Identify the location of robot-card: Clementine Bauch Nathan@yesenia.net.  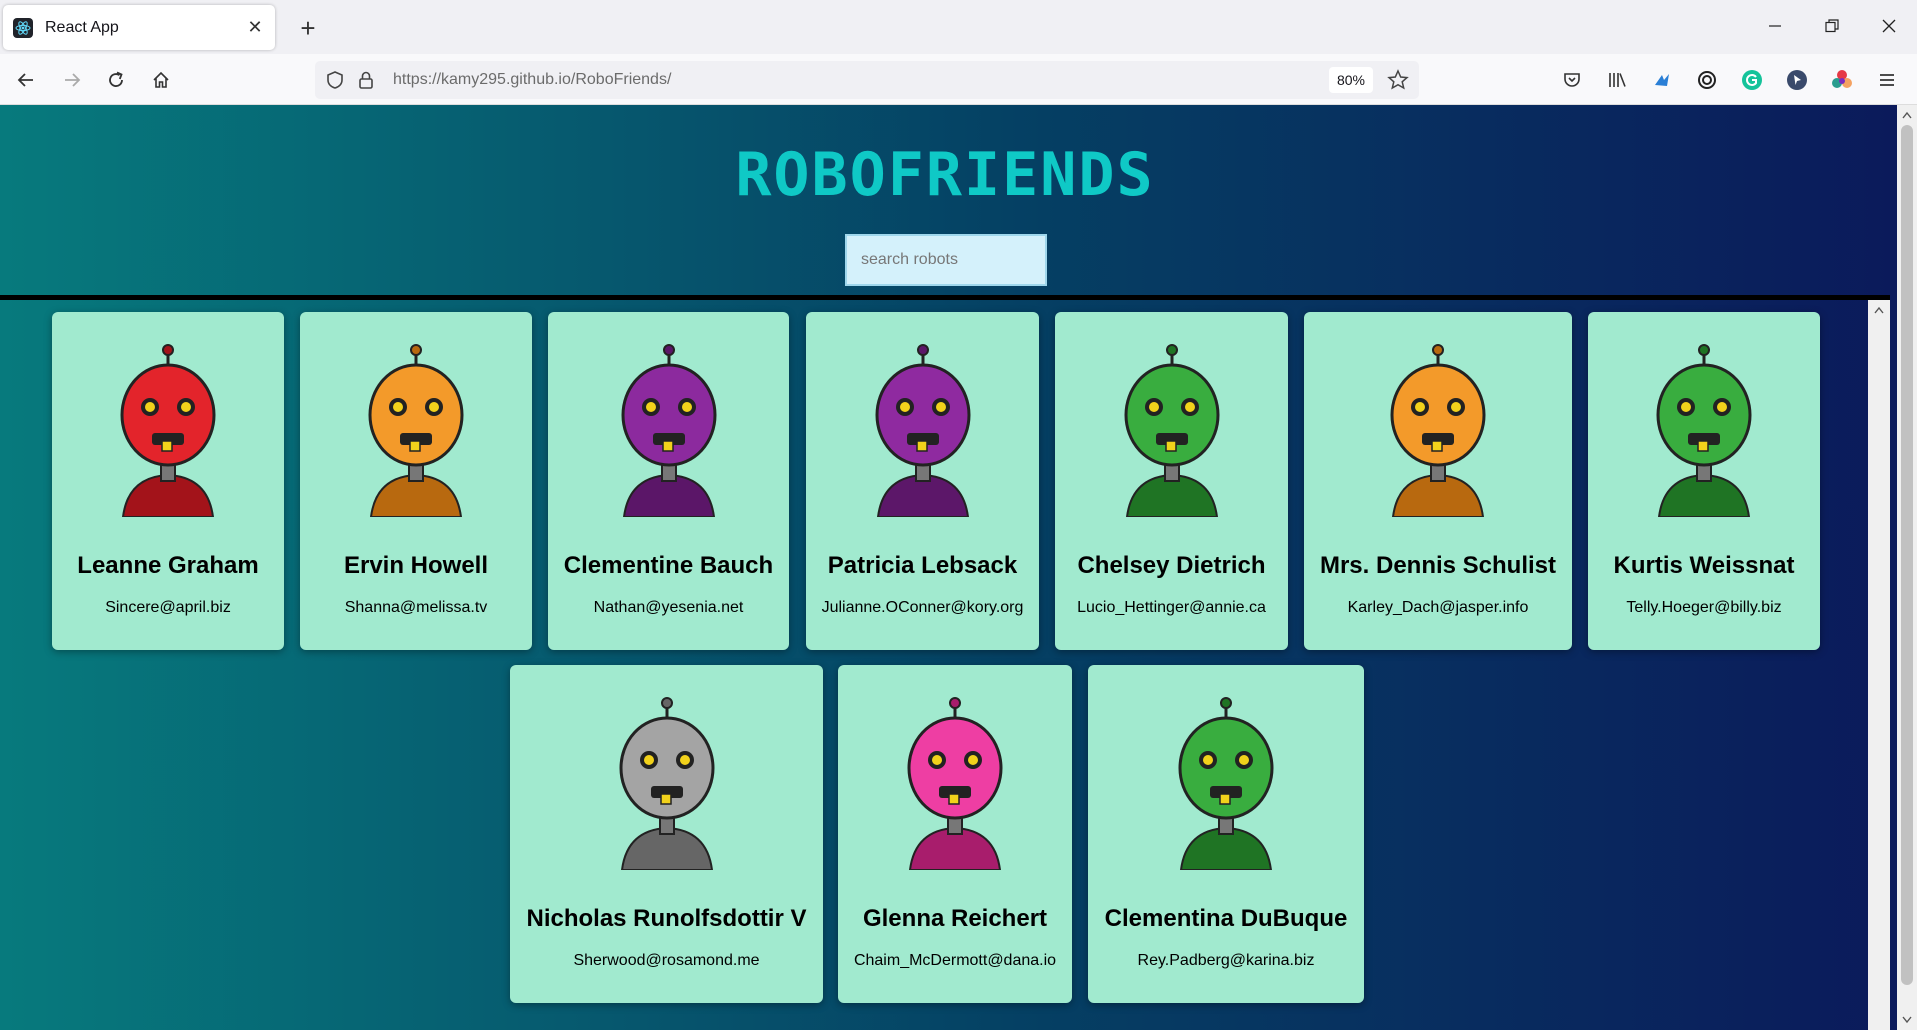
(668, 481).